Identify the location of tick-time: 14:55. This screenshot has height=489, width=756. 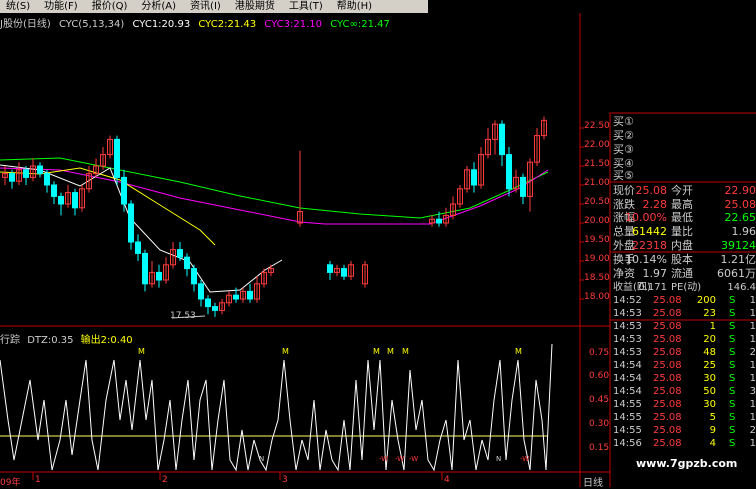
(627, 417).